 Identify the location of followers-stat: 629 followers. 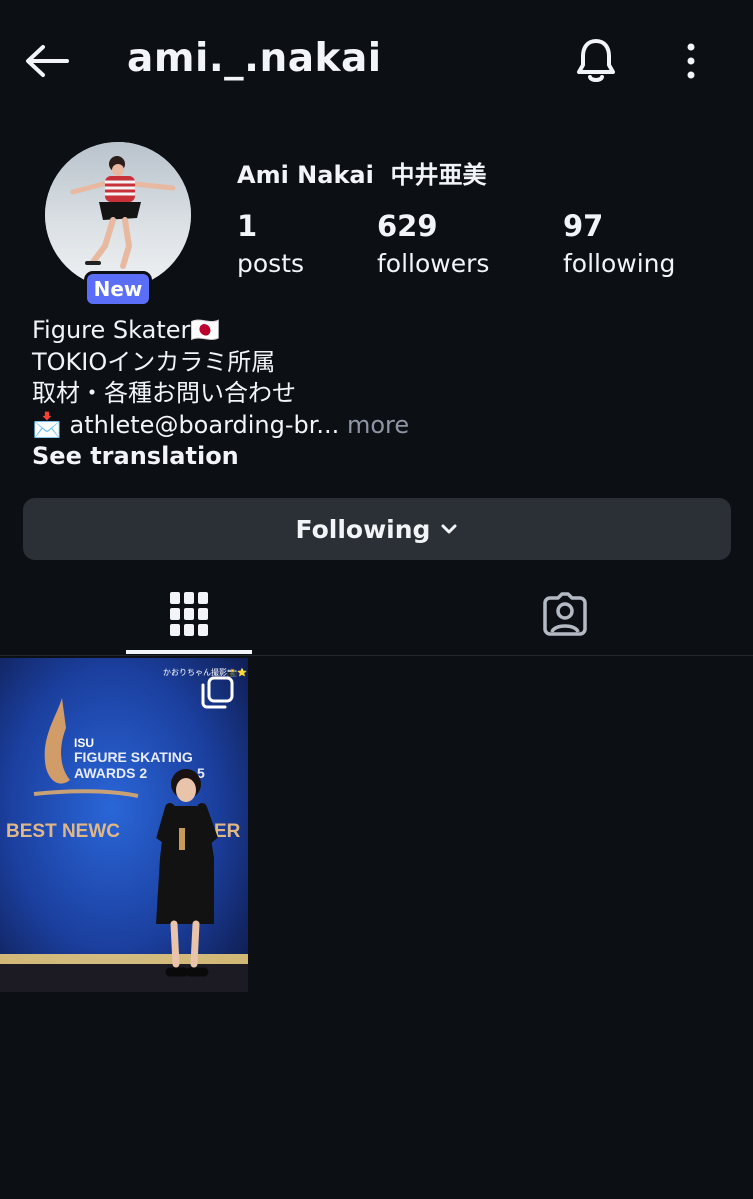
(433, 245).